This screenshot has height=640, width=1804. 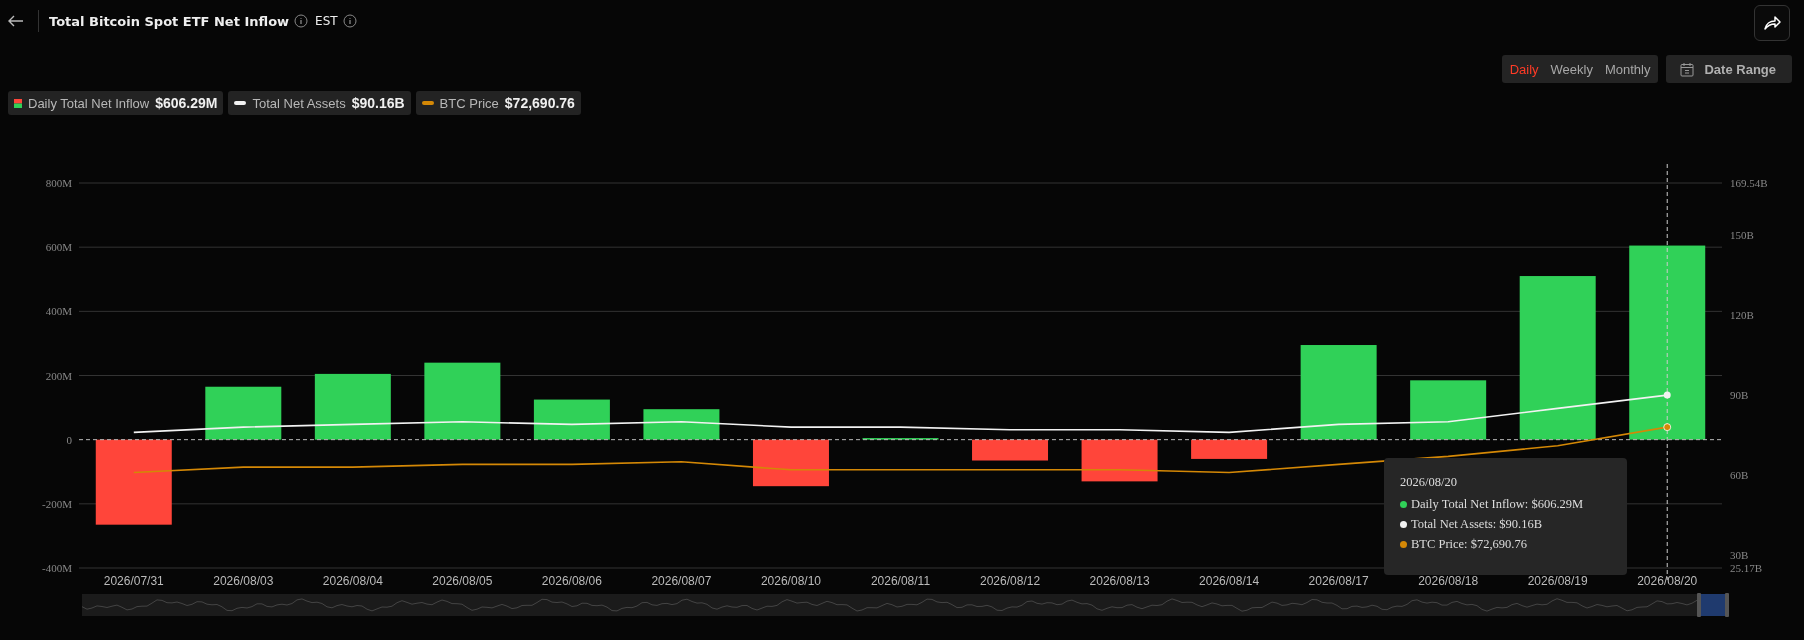 I want to click on timezone-label: EST, so click(x=326, y=21).